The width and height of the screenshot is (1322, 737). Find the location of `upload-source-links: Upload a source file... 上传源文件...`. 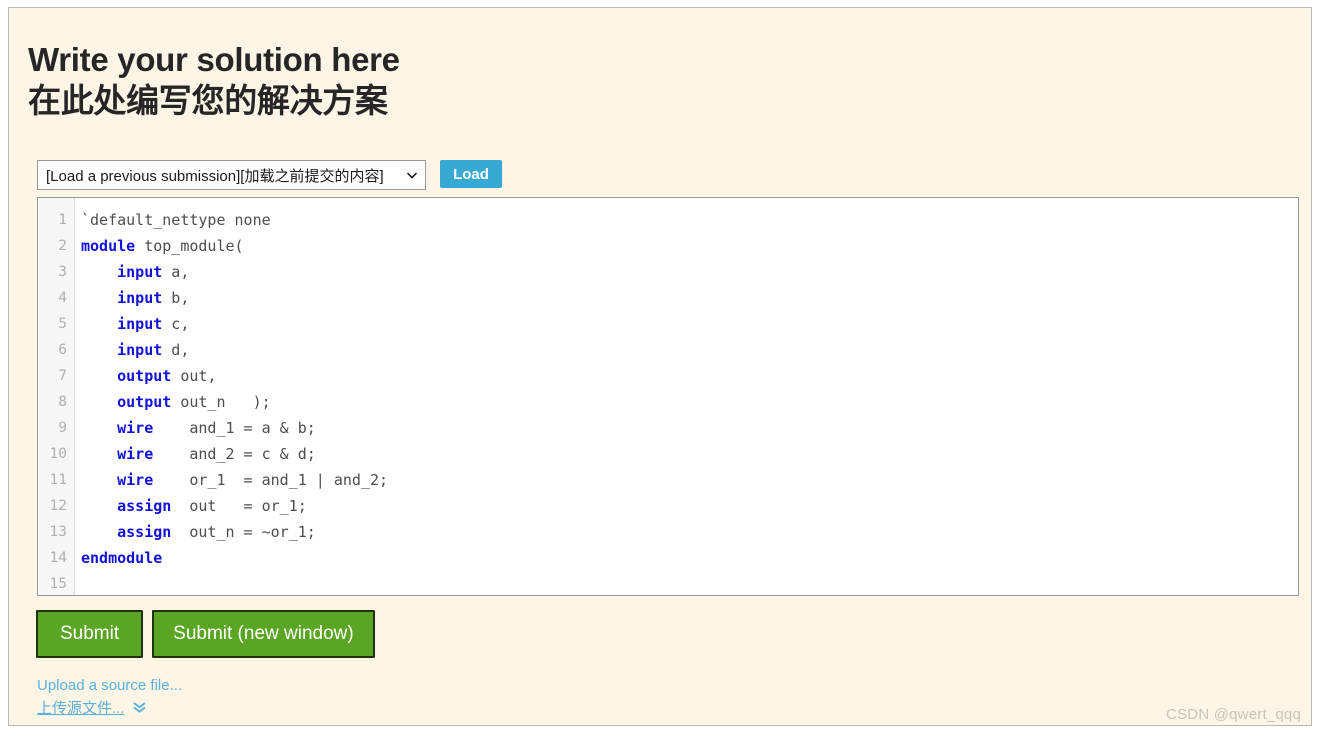

upload-source-links: Upload a source file... 上传源文件... is located at coordinates (109, 697).